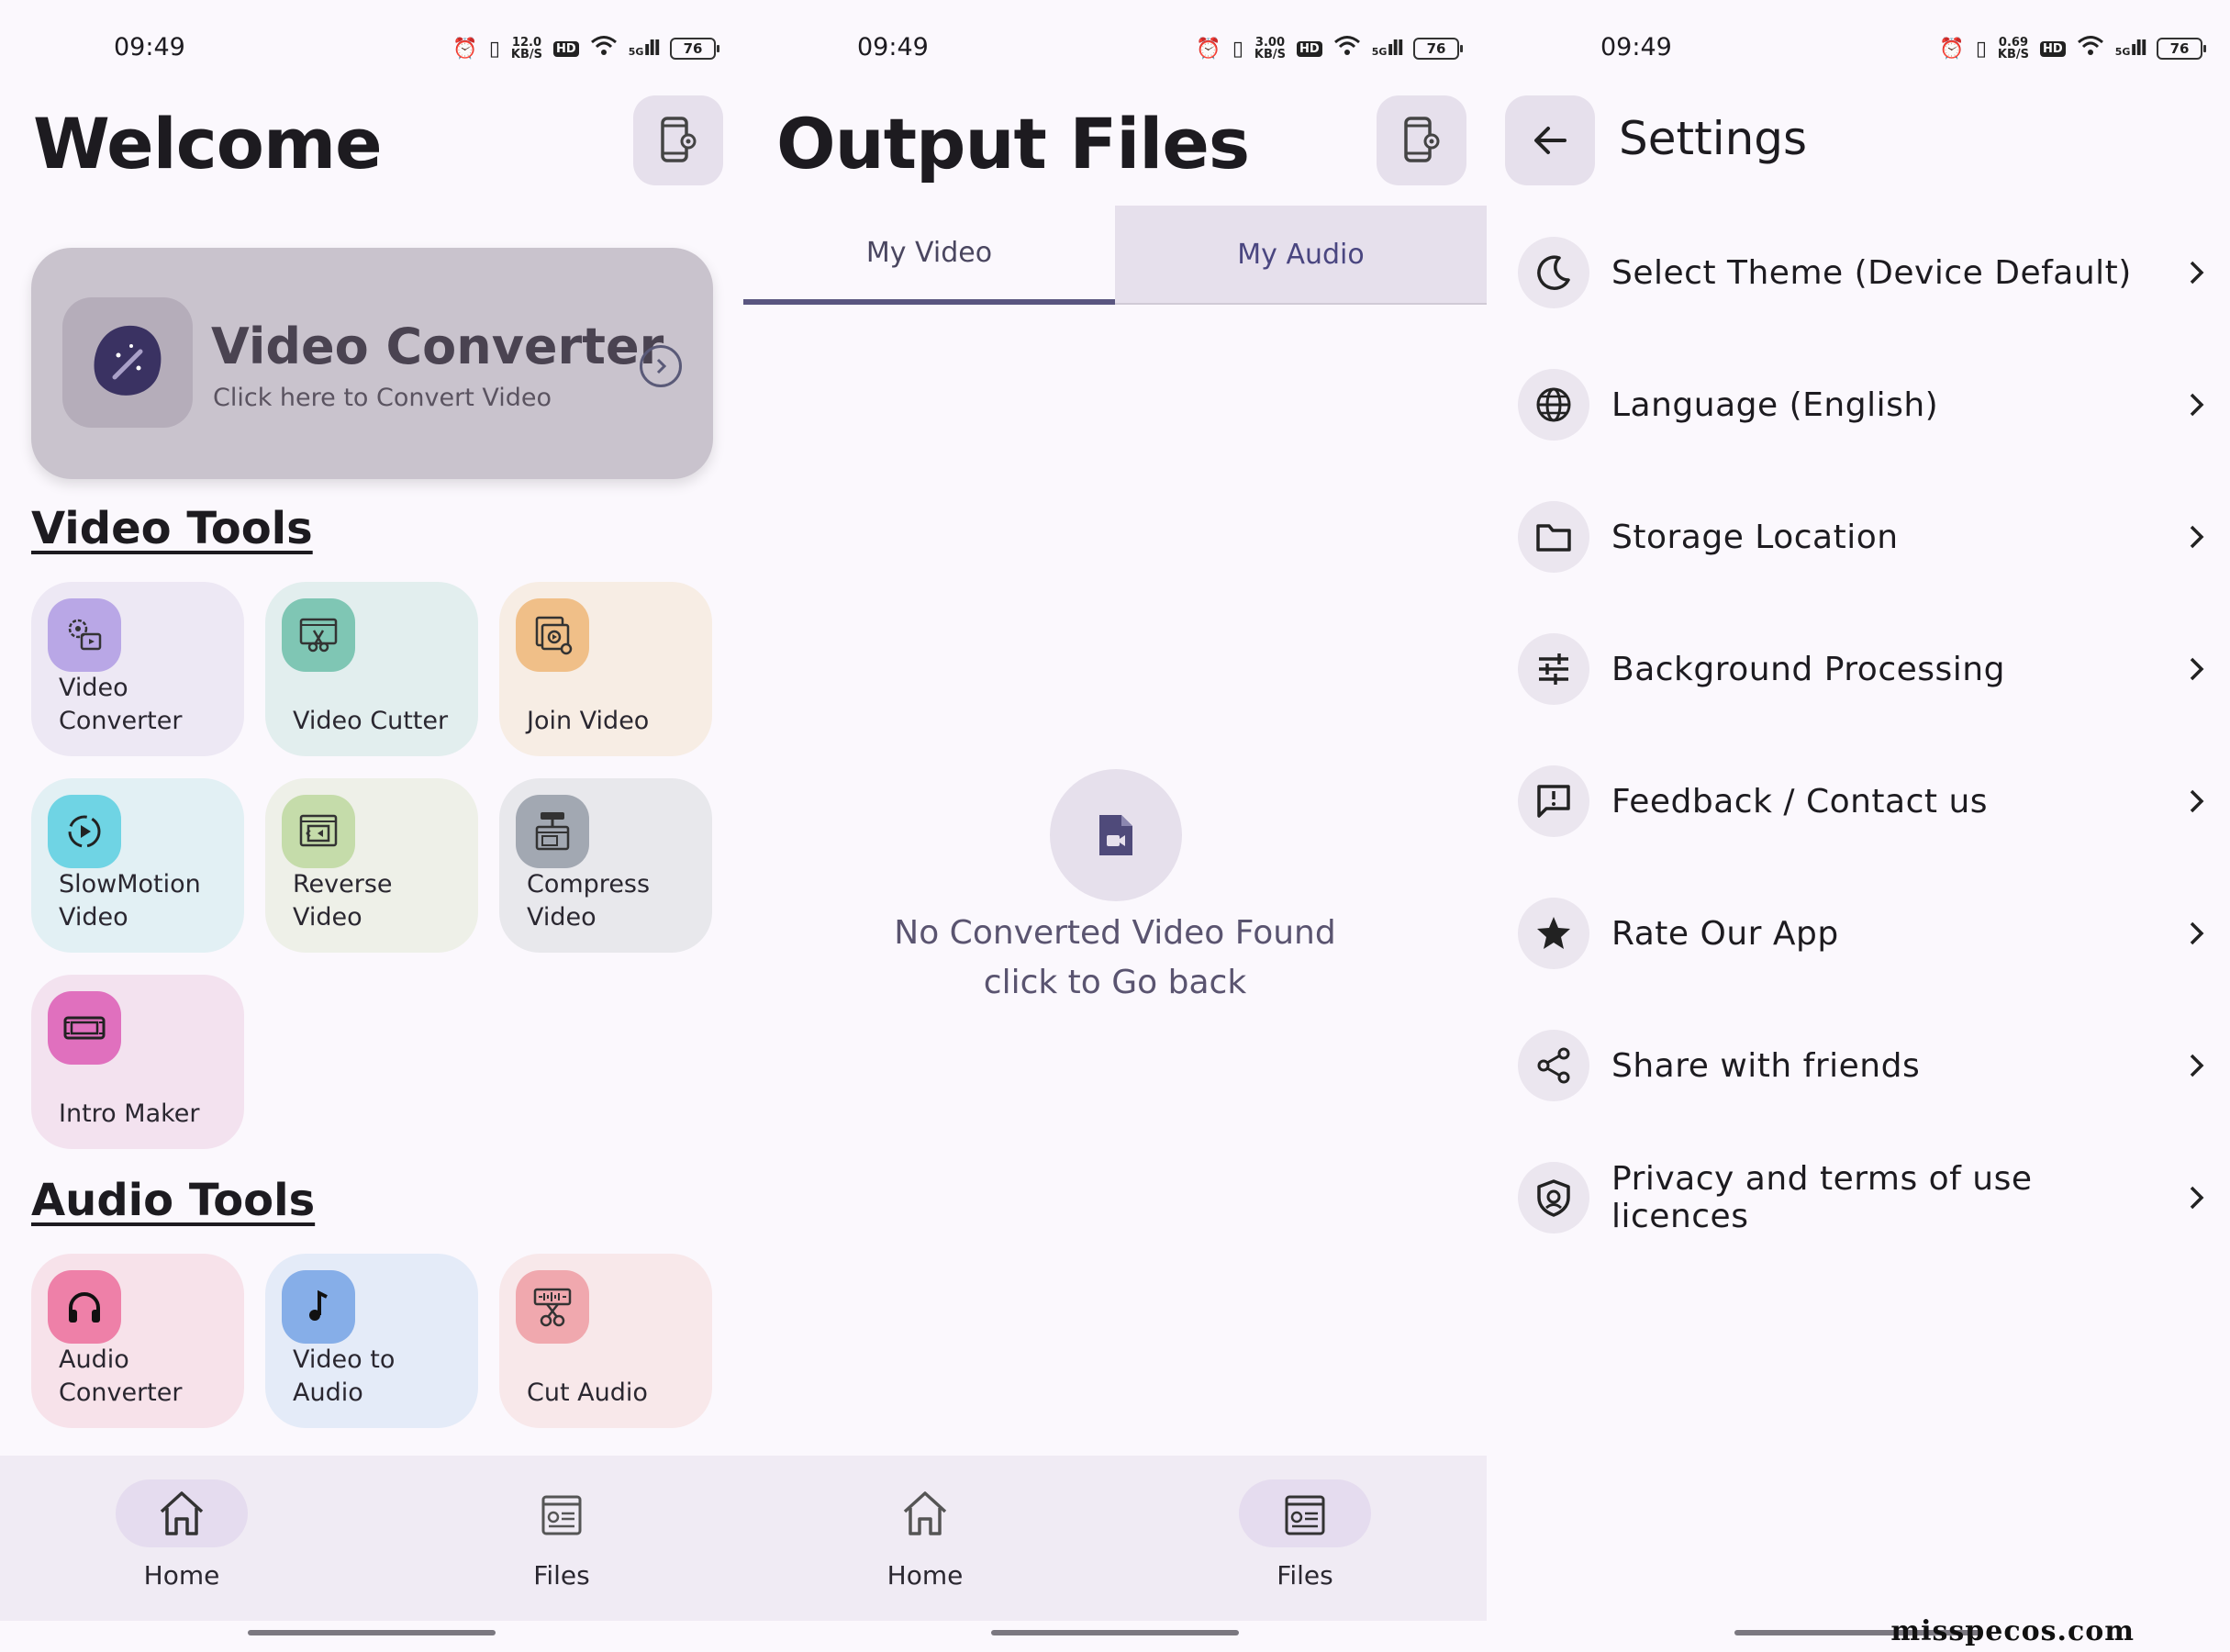 The image size is (2230, 1652). I want to click on tool-label: Join Video, so click(588, 721).